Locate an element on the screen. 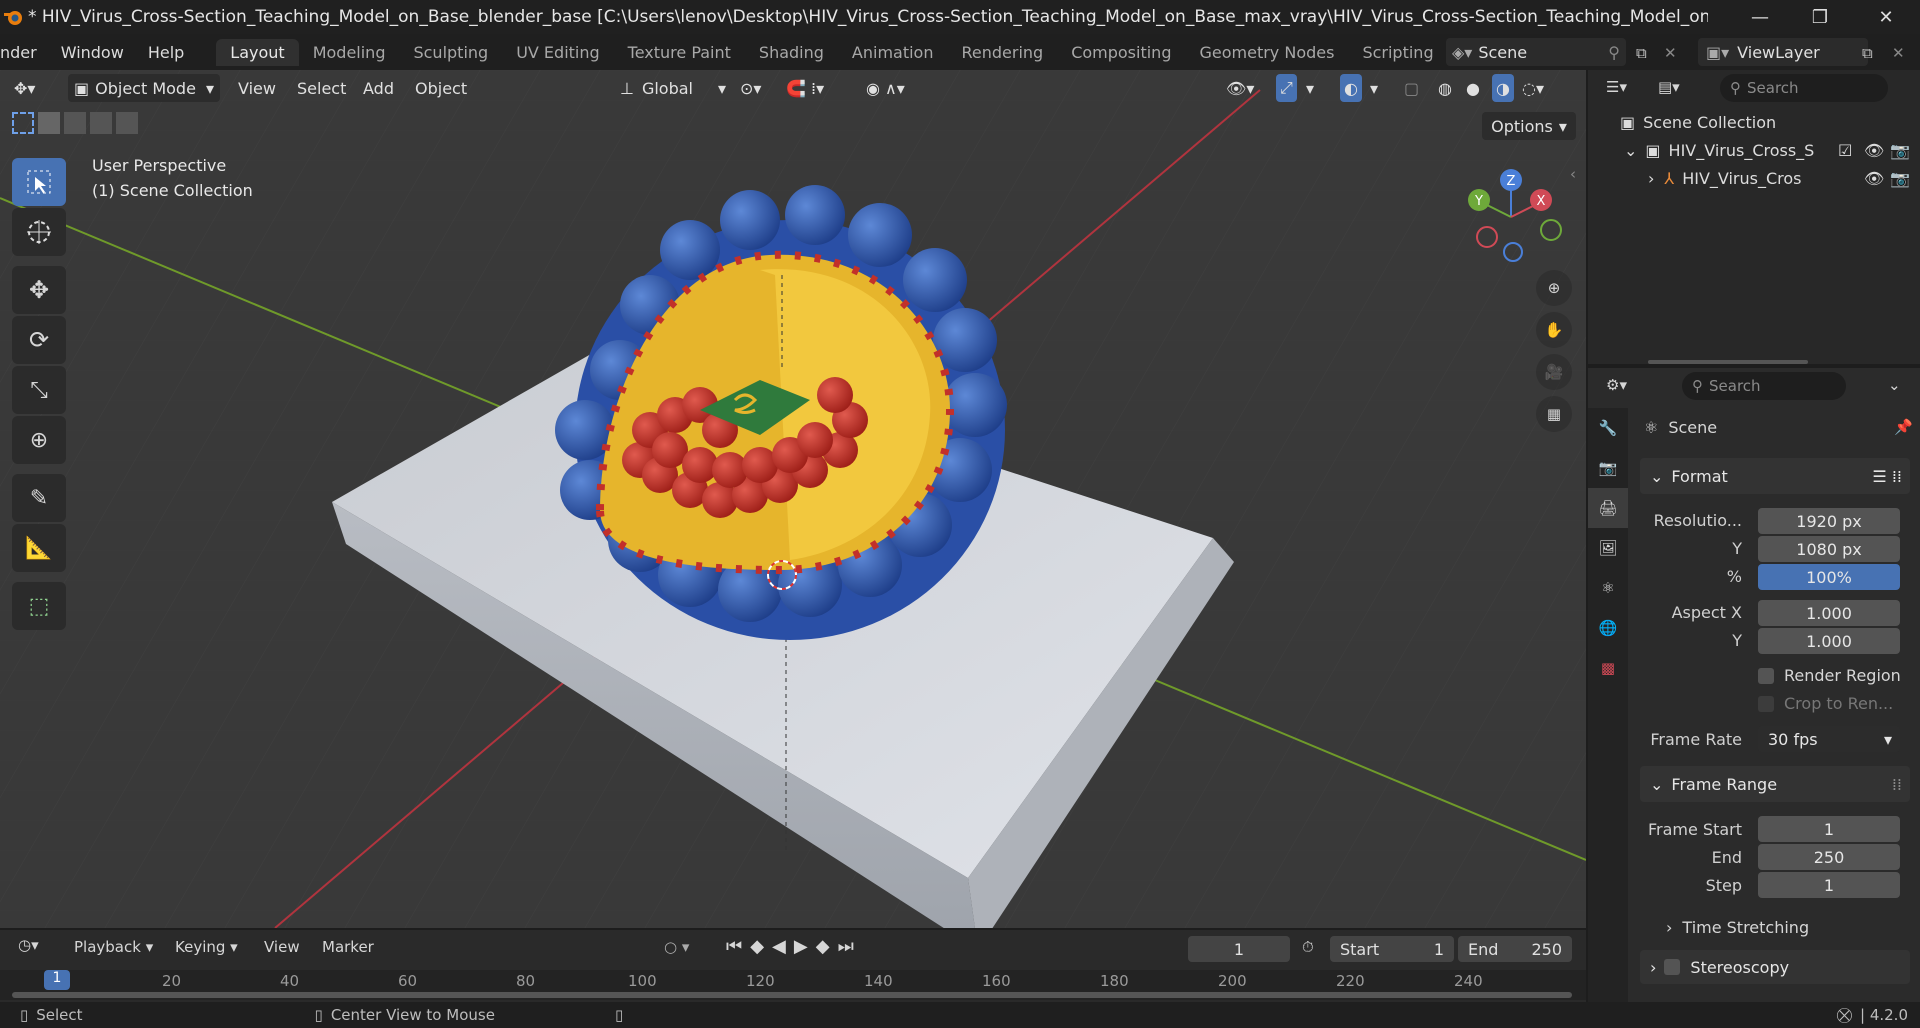 This screenshot has height=1028, width=1920. outliner-scrollbar is located at coordinates (1728, 362).